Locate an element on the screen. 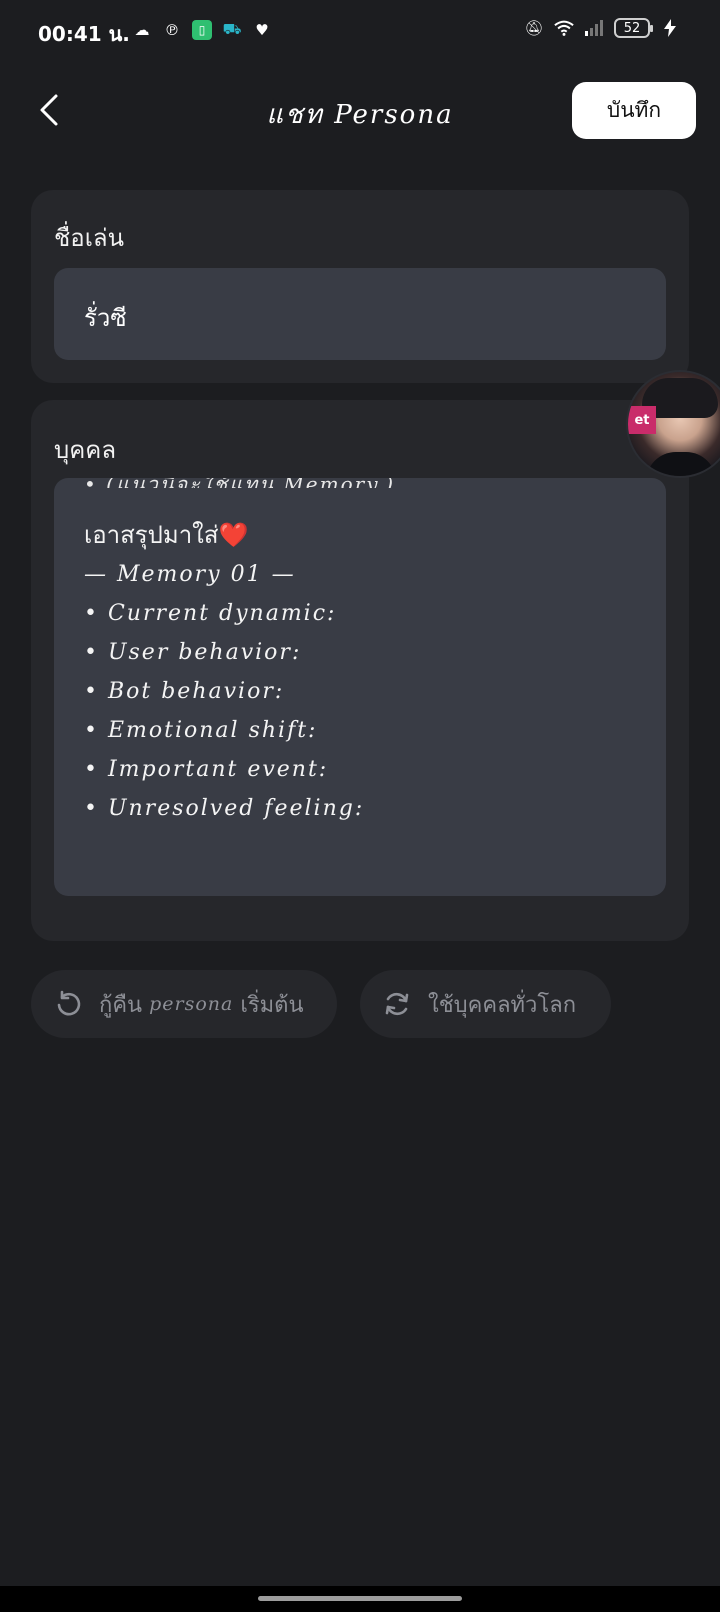 Image resolution: width=720 pixels, height=1612 pixels. nickname-input: รั่วซี is located at coordinates (360, 314).